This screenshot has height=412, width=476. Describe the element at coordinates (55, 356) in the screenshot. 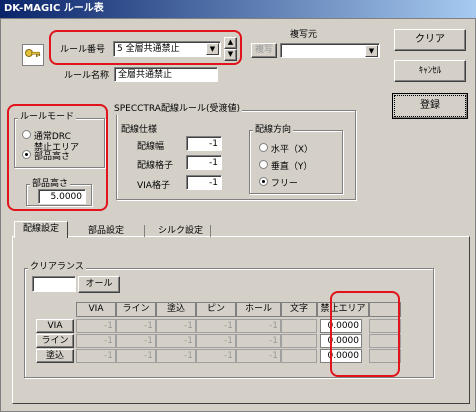

I see `row-header: 塗込` at that location.